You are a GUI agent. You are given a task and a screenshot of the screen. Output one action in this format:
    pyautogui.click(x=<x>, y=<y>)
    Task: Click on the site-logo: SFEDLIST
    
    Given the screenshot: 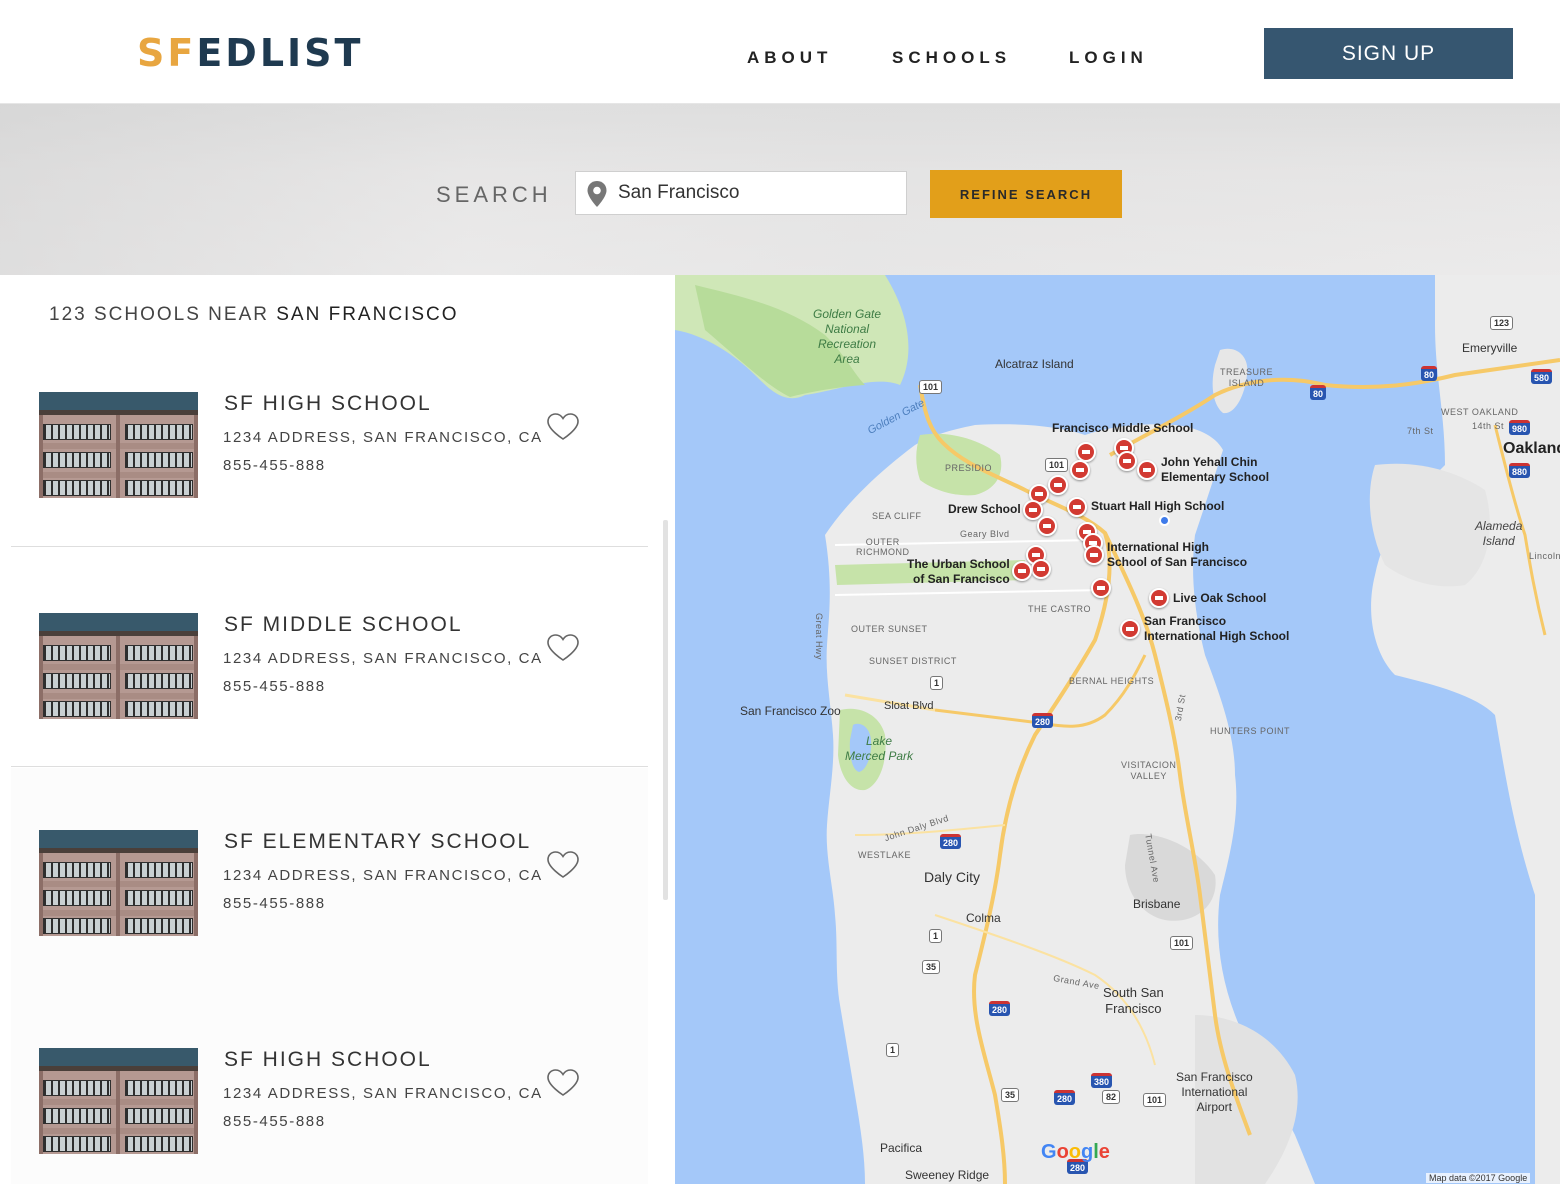 What is the action you would take?
    pyautogui.click(x=250, y=53)
    